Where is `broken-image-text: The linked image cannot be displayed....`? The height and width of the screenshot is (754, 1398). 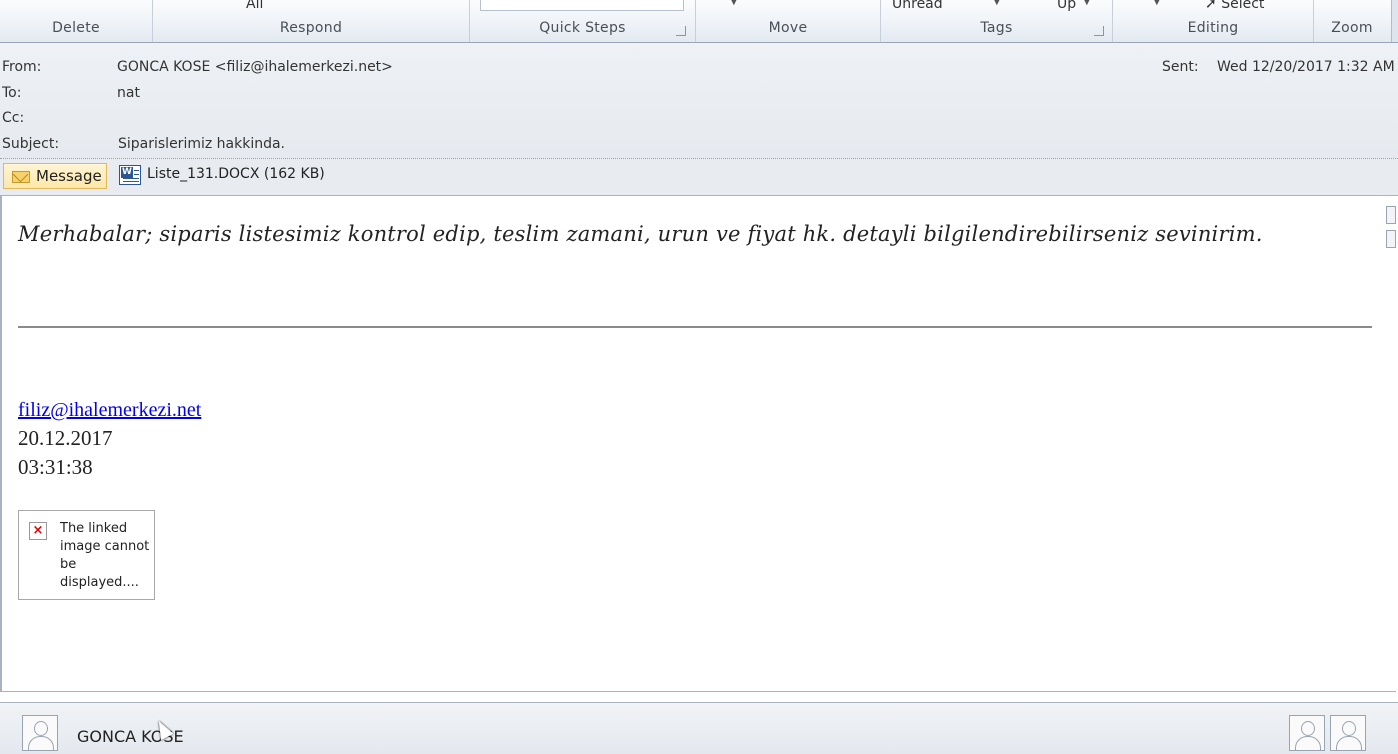
broken-image-text: The linked image cannot be displayed.... is located at coordinates (105, 555).